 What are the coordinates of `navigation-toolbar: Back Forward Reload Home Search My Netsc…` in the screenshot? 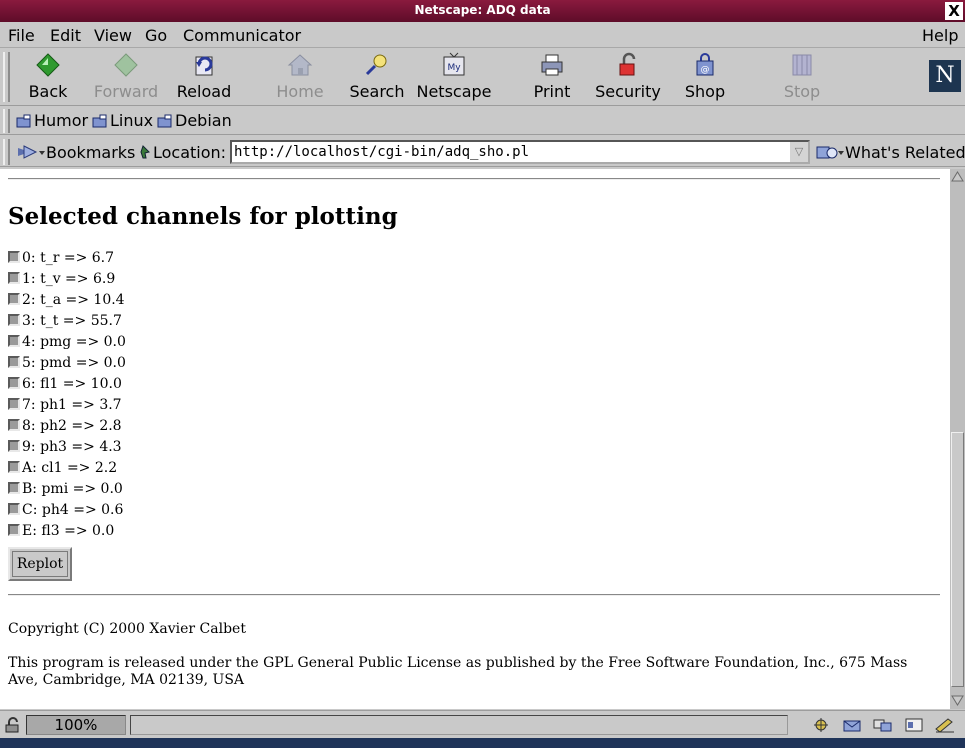 It's located at (482, 77).